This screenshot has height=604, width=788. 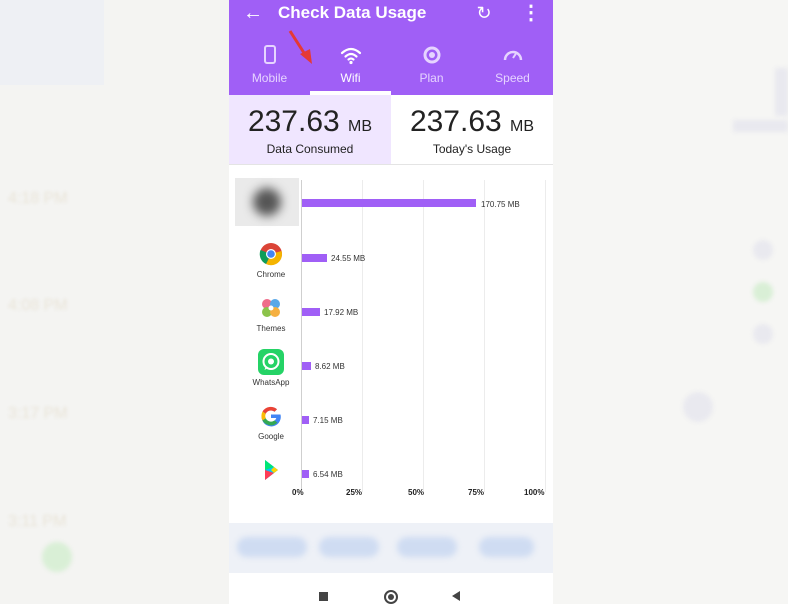 I want to click on tab-label: Wifi, so click(x=350, y=78).